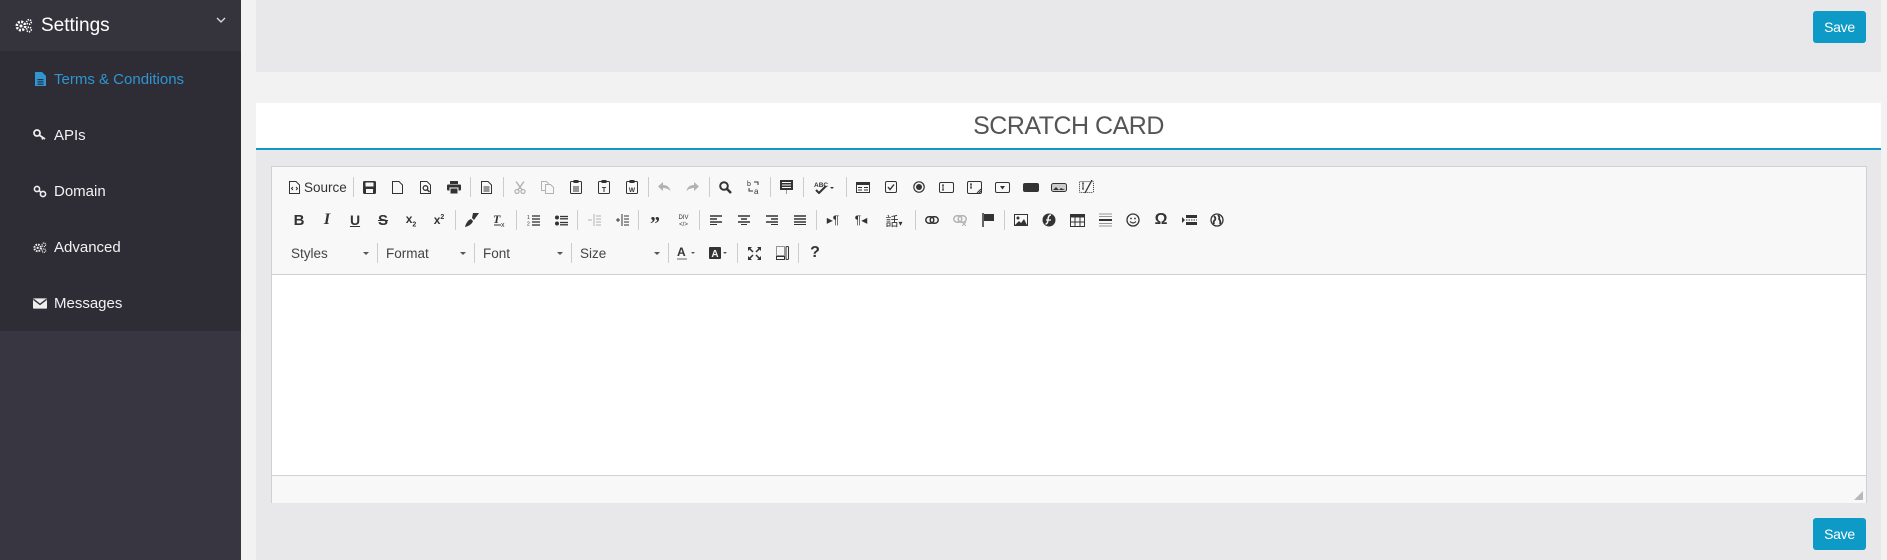 Image resolution: width=1887 pixels, height=560 pixels. I want to click on background-color-dropdown: A, so click(719, 253).